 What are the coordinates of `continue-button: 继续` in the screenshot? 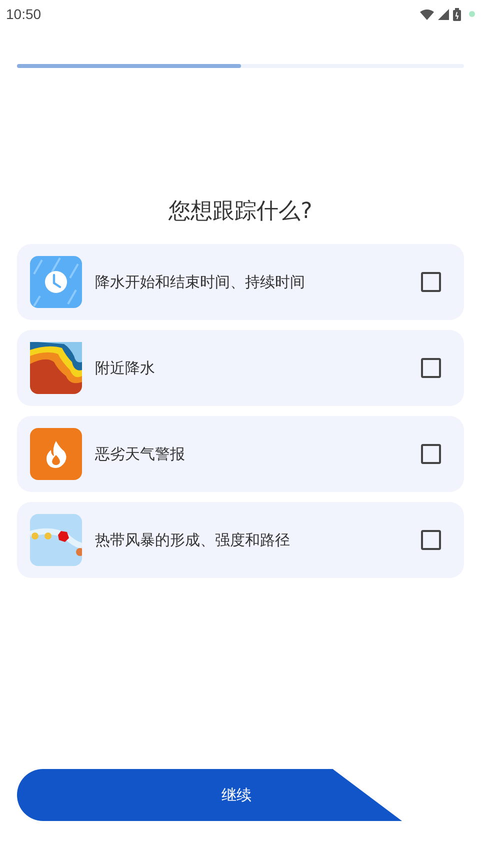 It's located at (209, 795).